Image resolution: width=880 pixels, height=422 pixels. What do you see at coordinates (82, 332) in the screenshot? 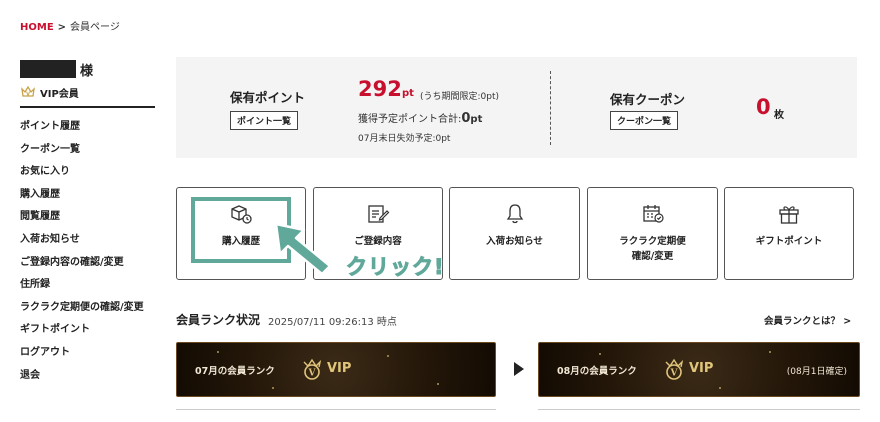
I see `sidebar-item-gift-points: ギフトポイント` at bounding box center [82, 332].